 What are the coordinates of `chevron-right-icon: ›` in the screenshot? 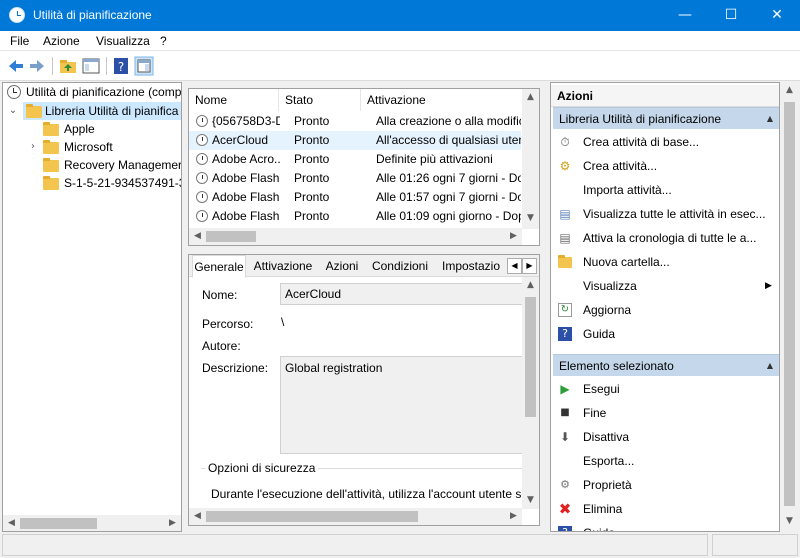 It's located at (33, 147).